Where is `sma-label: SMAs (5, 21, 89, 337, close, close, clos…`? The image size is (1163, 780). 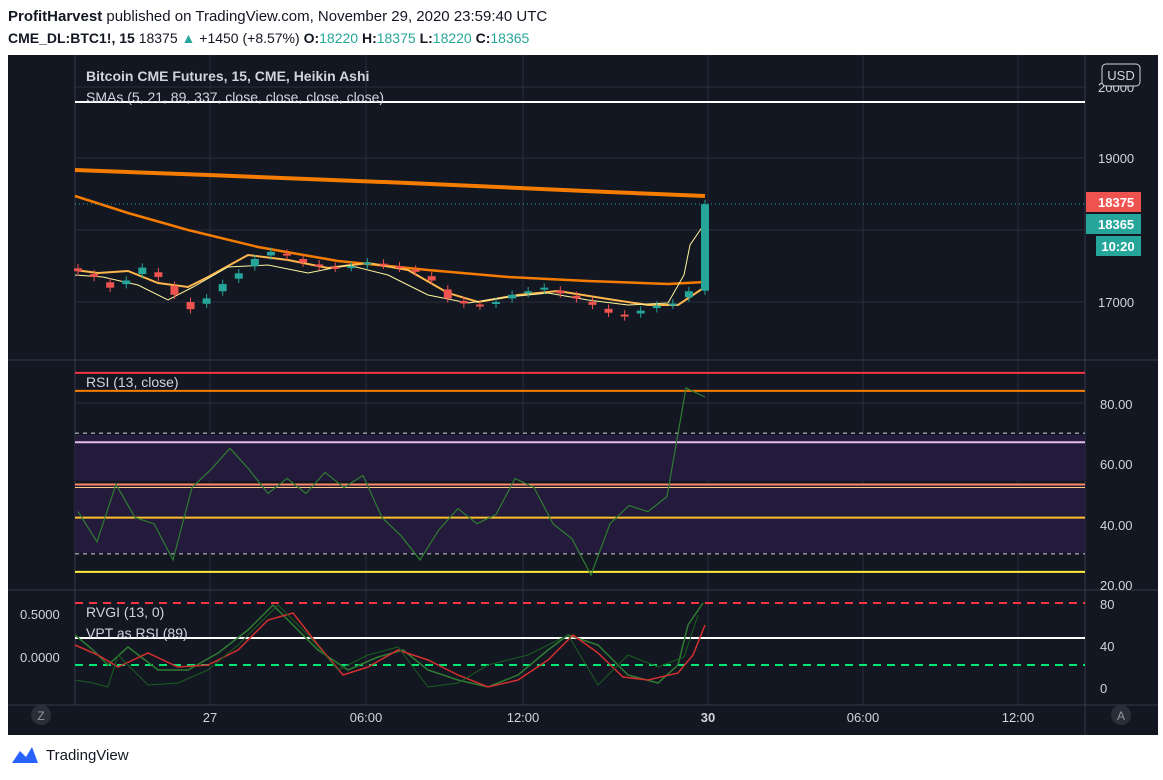 sma-label: SMAs (5, 21, 89, 337, close, close, clos… is located at coordinates (235, 97).